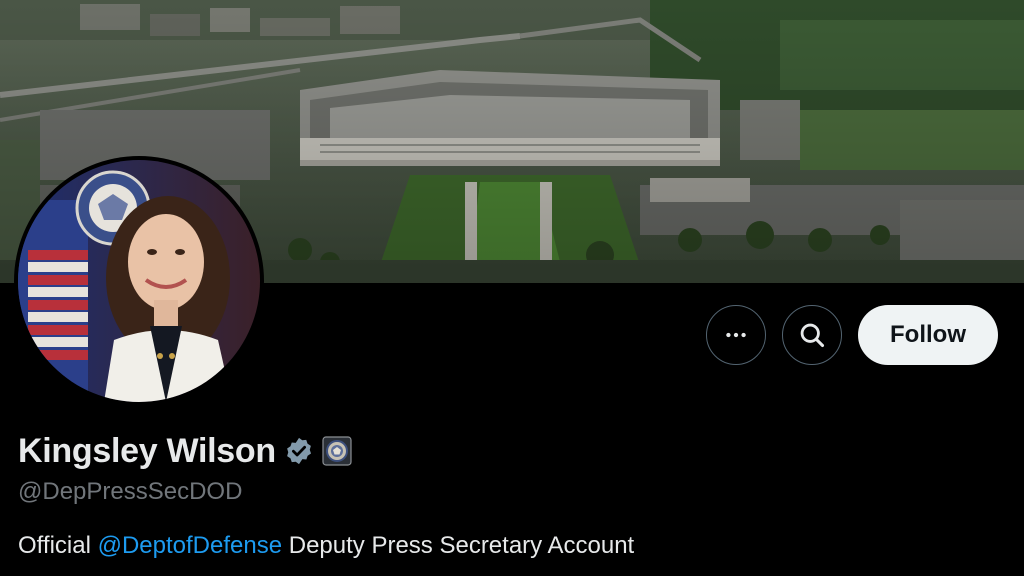 The image size is (1024, 576). I want to click on more-horizontal-icon, so click(736, 335).